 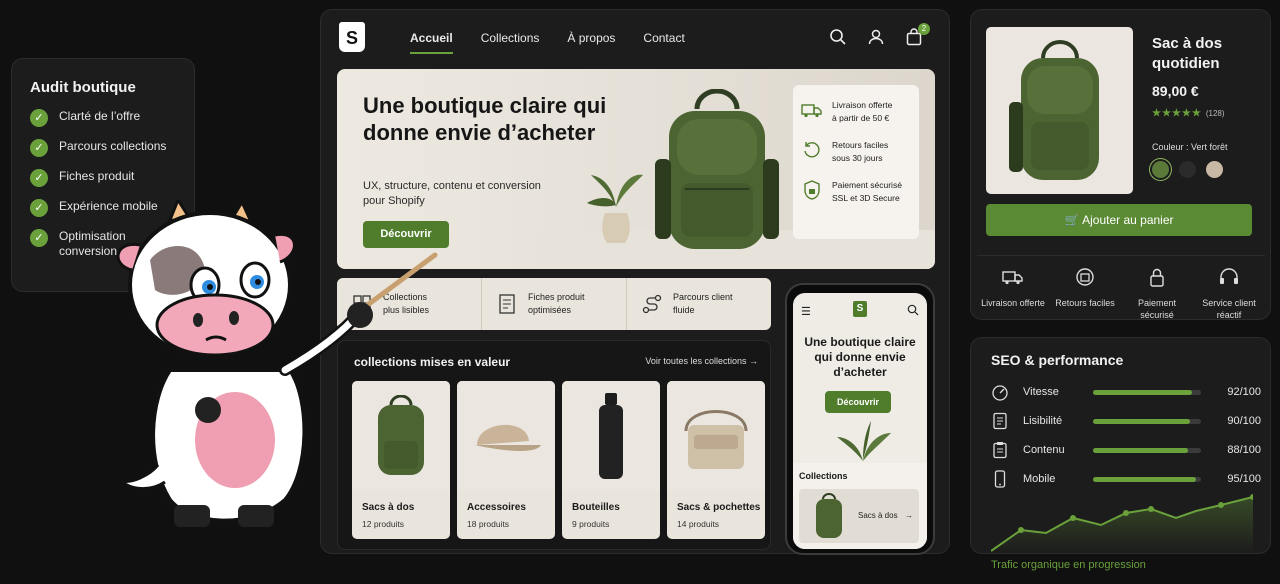 I want to click on feature-title: Paiement sécurisé, so click(x=867, y=185).